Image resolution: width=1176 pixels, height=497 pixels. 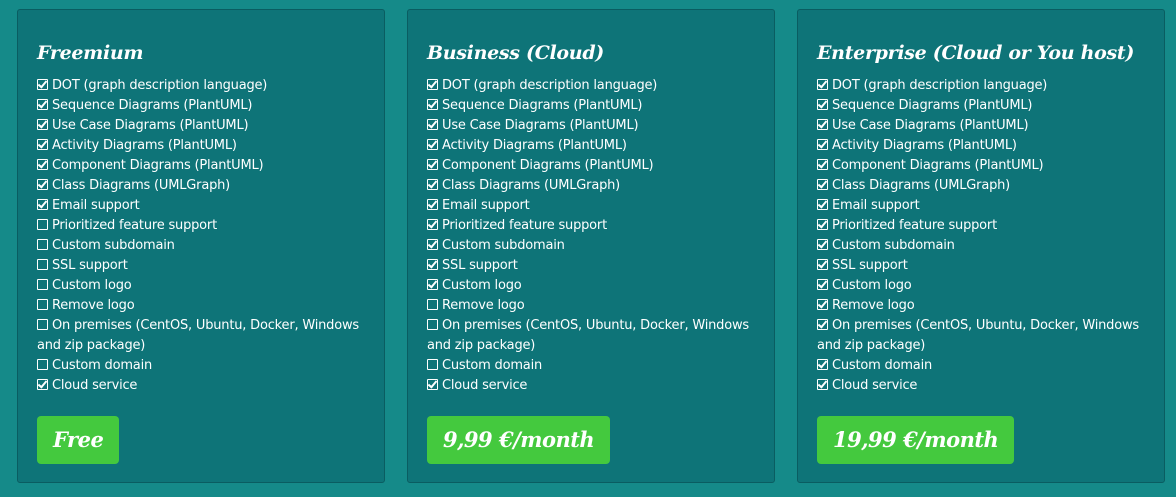 What do you see at coordinates (981, 386) in the screenshot?
I see `feature-item: Cloud service` at bounding box center [981, 386].